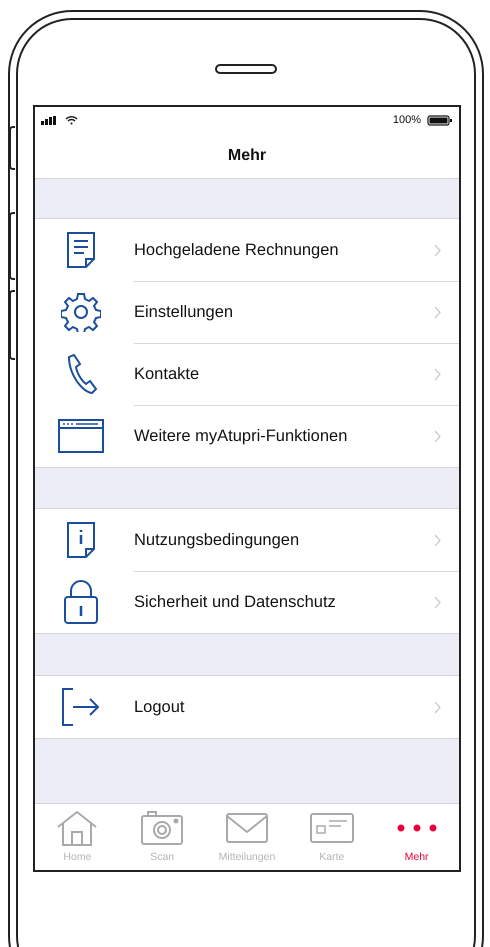  Describe the element at coordinates (80, 707) in the screenshot. I see `logout-icon` at that location.